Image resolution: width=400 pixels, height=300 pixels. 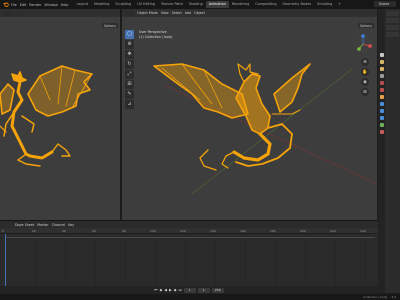 What do you see at coordinates (381, 104) in the screenshot?
I see `modifier-properties-icon` at bounding box center [381, 104].